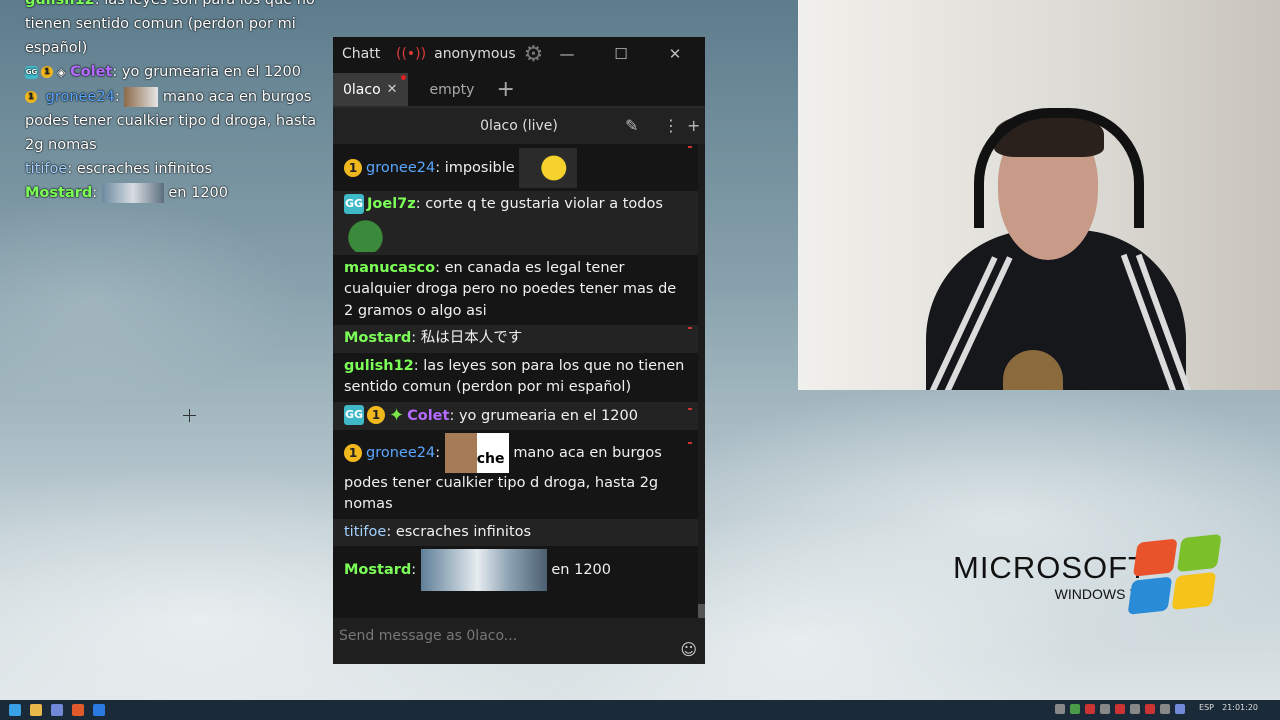 The image size is (1280, 720). Describe the element at coordinates (490, 459) in the screenshot. I see `emote-caption: che` at that location.